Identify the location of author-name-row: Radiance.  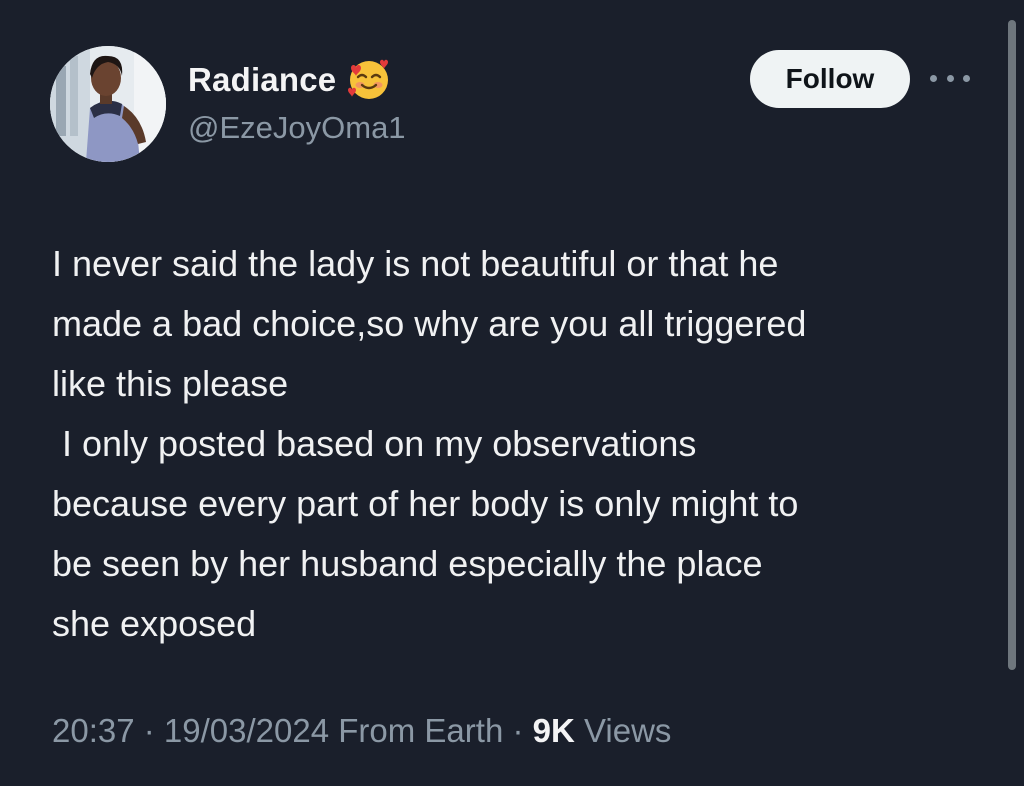
(290, 80).